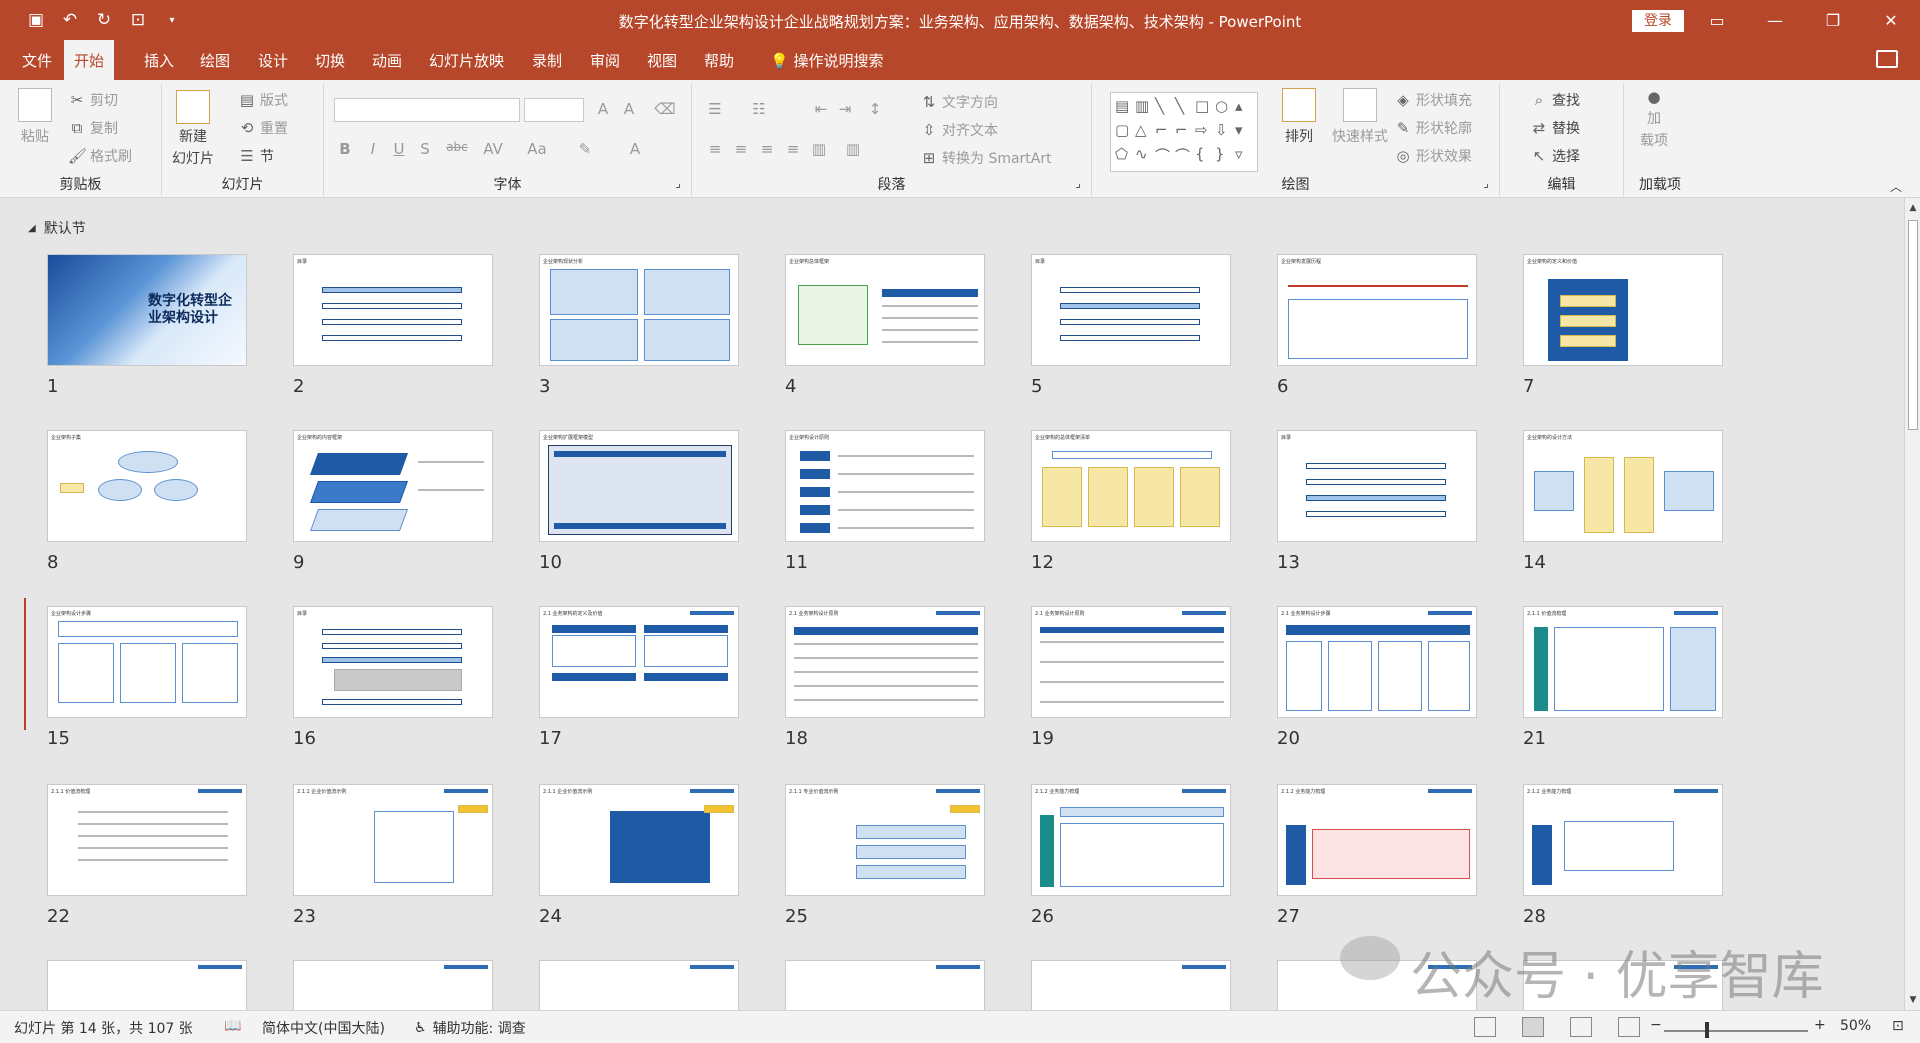 Image resolution: width=1920 pixels, height=1043 pixels. What do you see at coordinates (1833, 20) in the screenshot?
I see `maximize-icon: ❐` at bounding box center [1833, 20].